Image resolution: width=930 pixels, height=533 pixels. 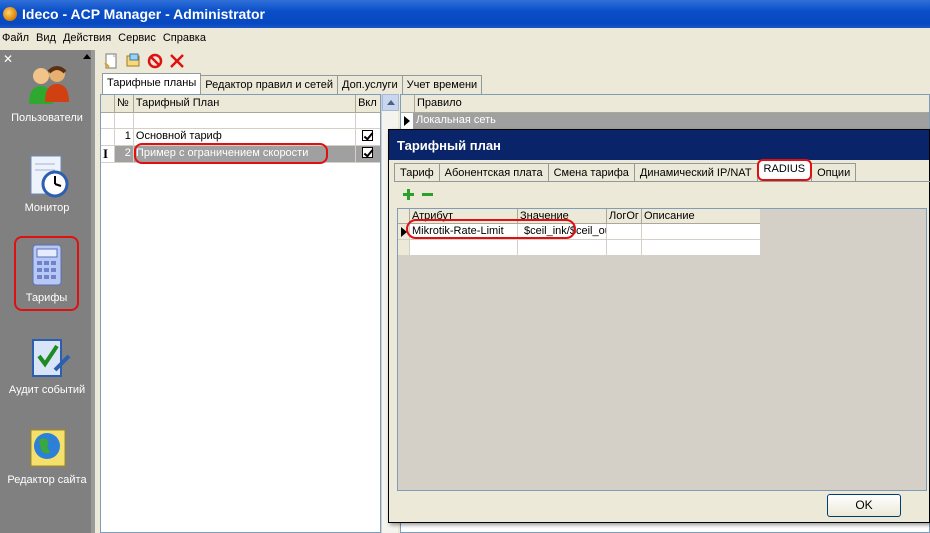 What do you see at coordinates (155, 61) in the screenshot?
I see `disable-icon` at bounding box center [155, 61].